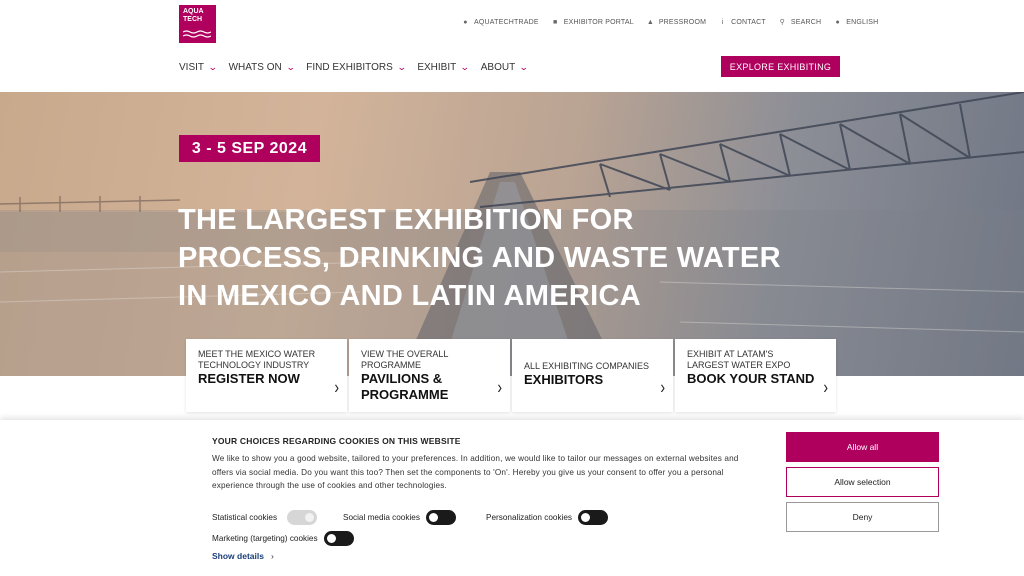  Describe the element at coordinates (780, 66) in the screenshot. I see `explore-exhibiting-button: EXPLORE EXHIBITING` at that location.